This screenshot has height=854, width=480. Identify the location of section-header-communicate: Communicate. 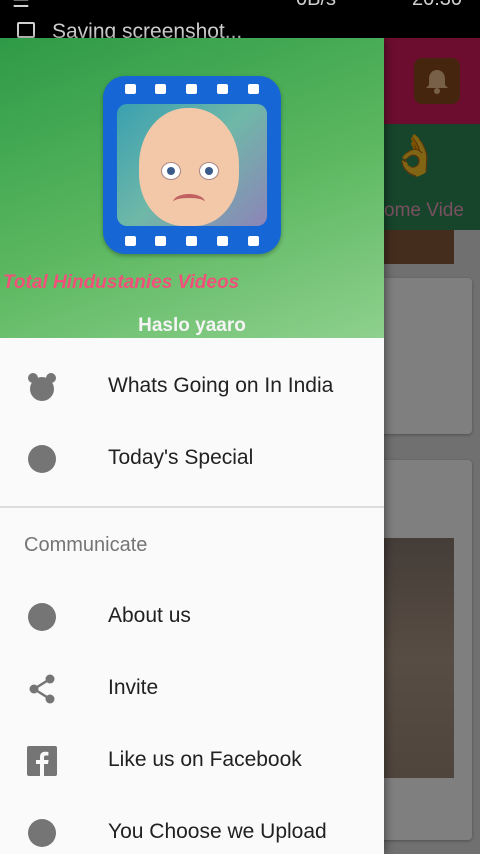
(86, 545).